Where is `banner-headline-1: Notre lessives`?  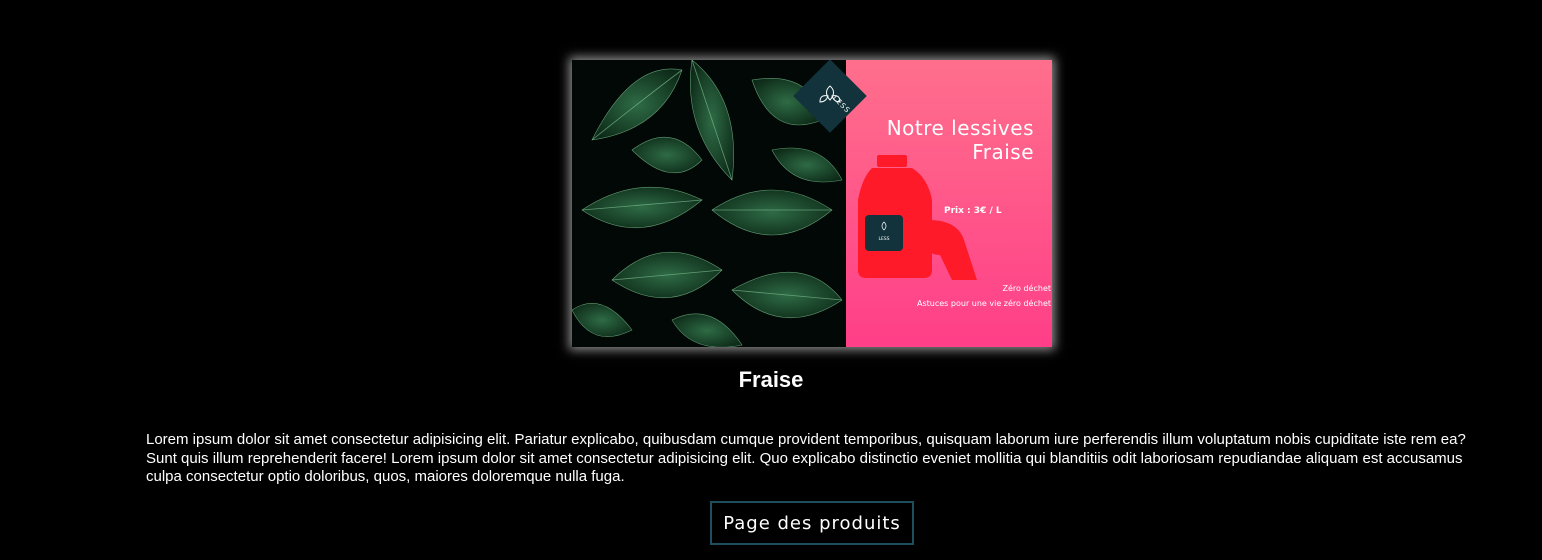
banner-headline-1: Notre lessives is located at coordinates (960, 128).